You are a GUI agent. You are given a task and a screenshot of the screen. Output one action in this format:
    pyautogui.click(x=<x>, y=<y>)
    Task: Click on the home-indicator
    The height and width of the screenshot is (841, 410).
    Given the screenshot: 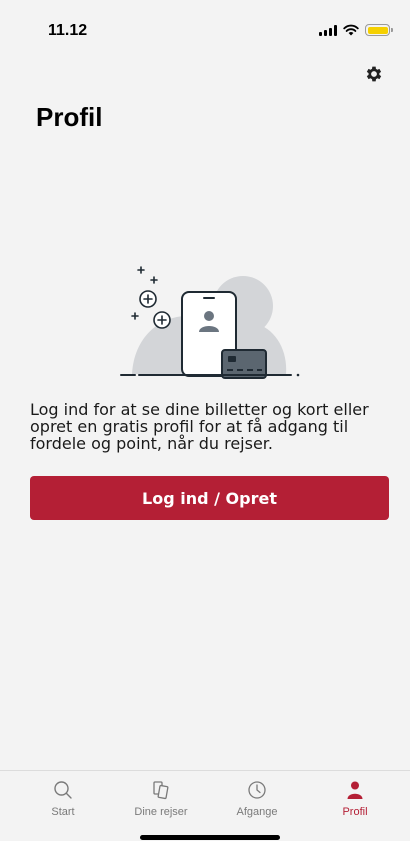 What is the action you would take?
    pyautogui.click(x=210, y=837)
    